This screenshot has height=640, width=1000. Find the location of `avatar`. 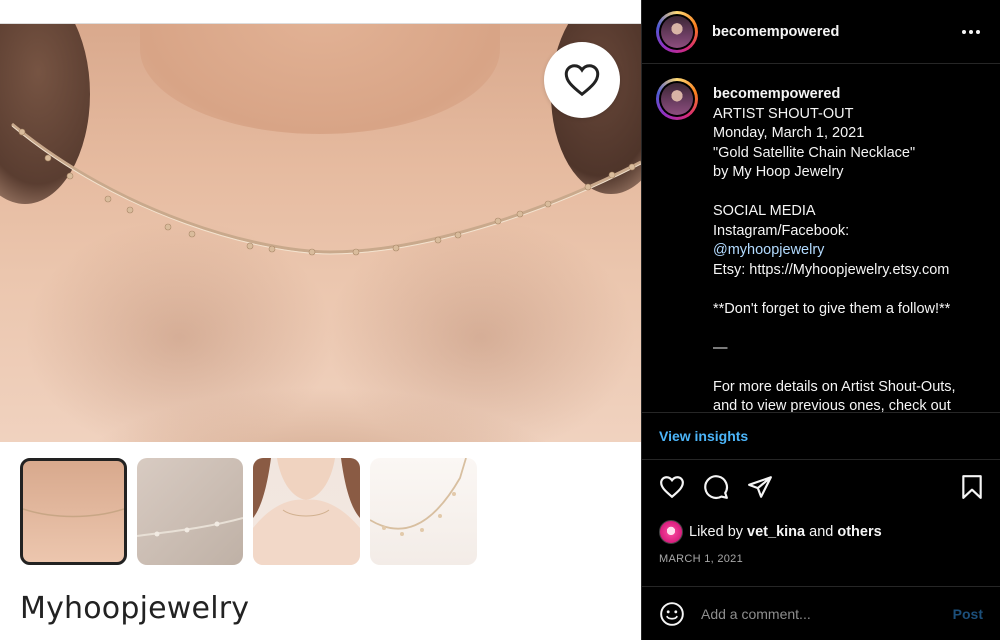

avatar is located at coordinates (677, 31).